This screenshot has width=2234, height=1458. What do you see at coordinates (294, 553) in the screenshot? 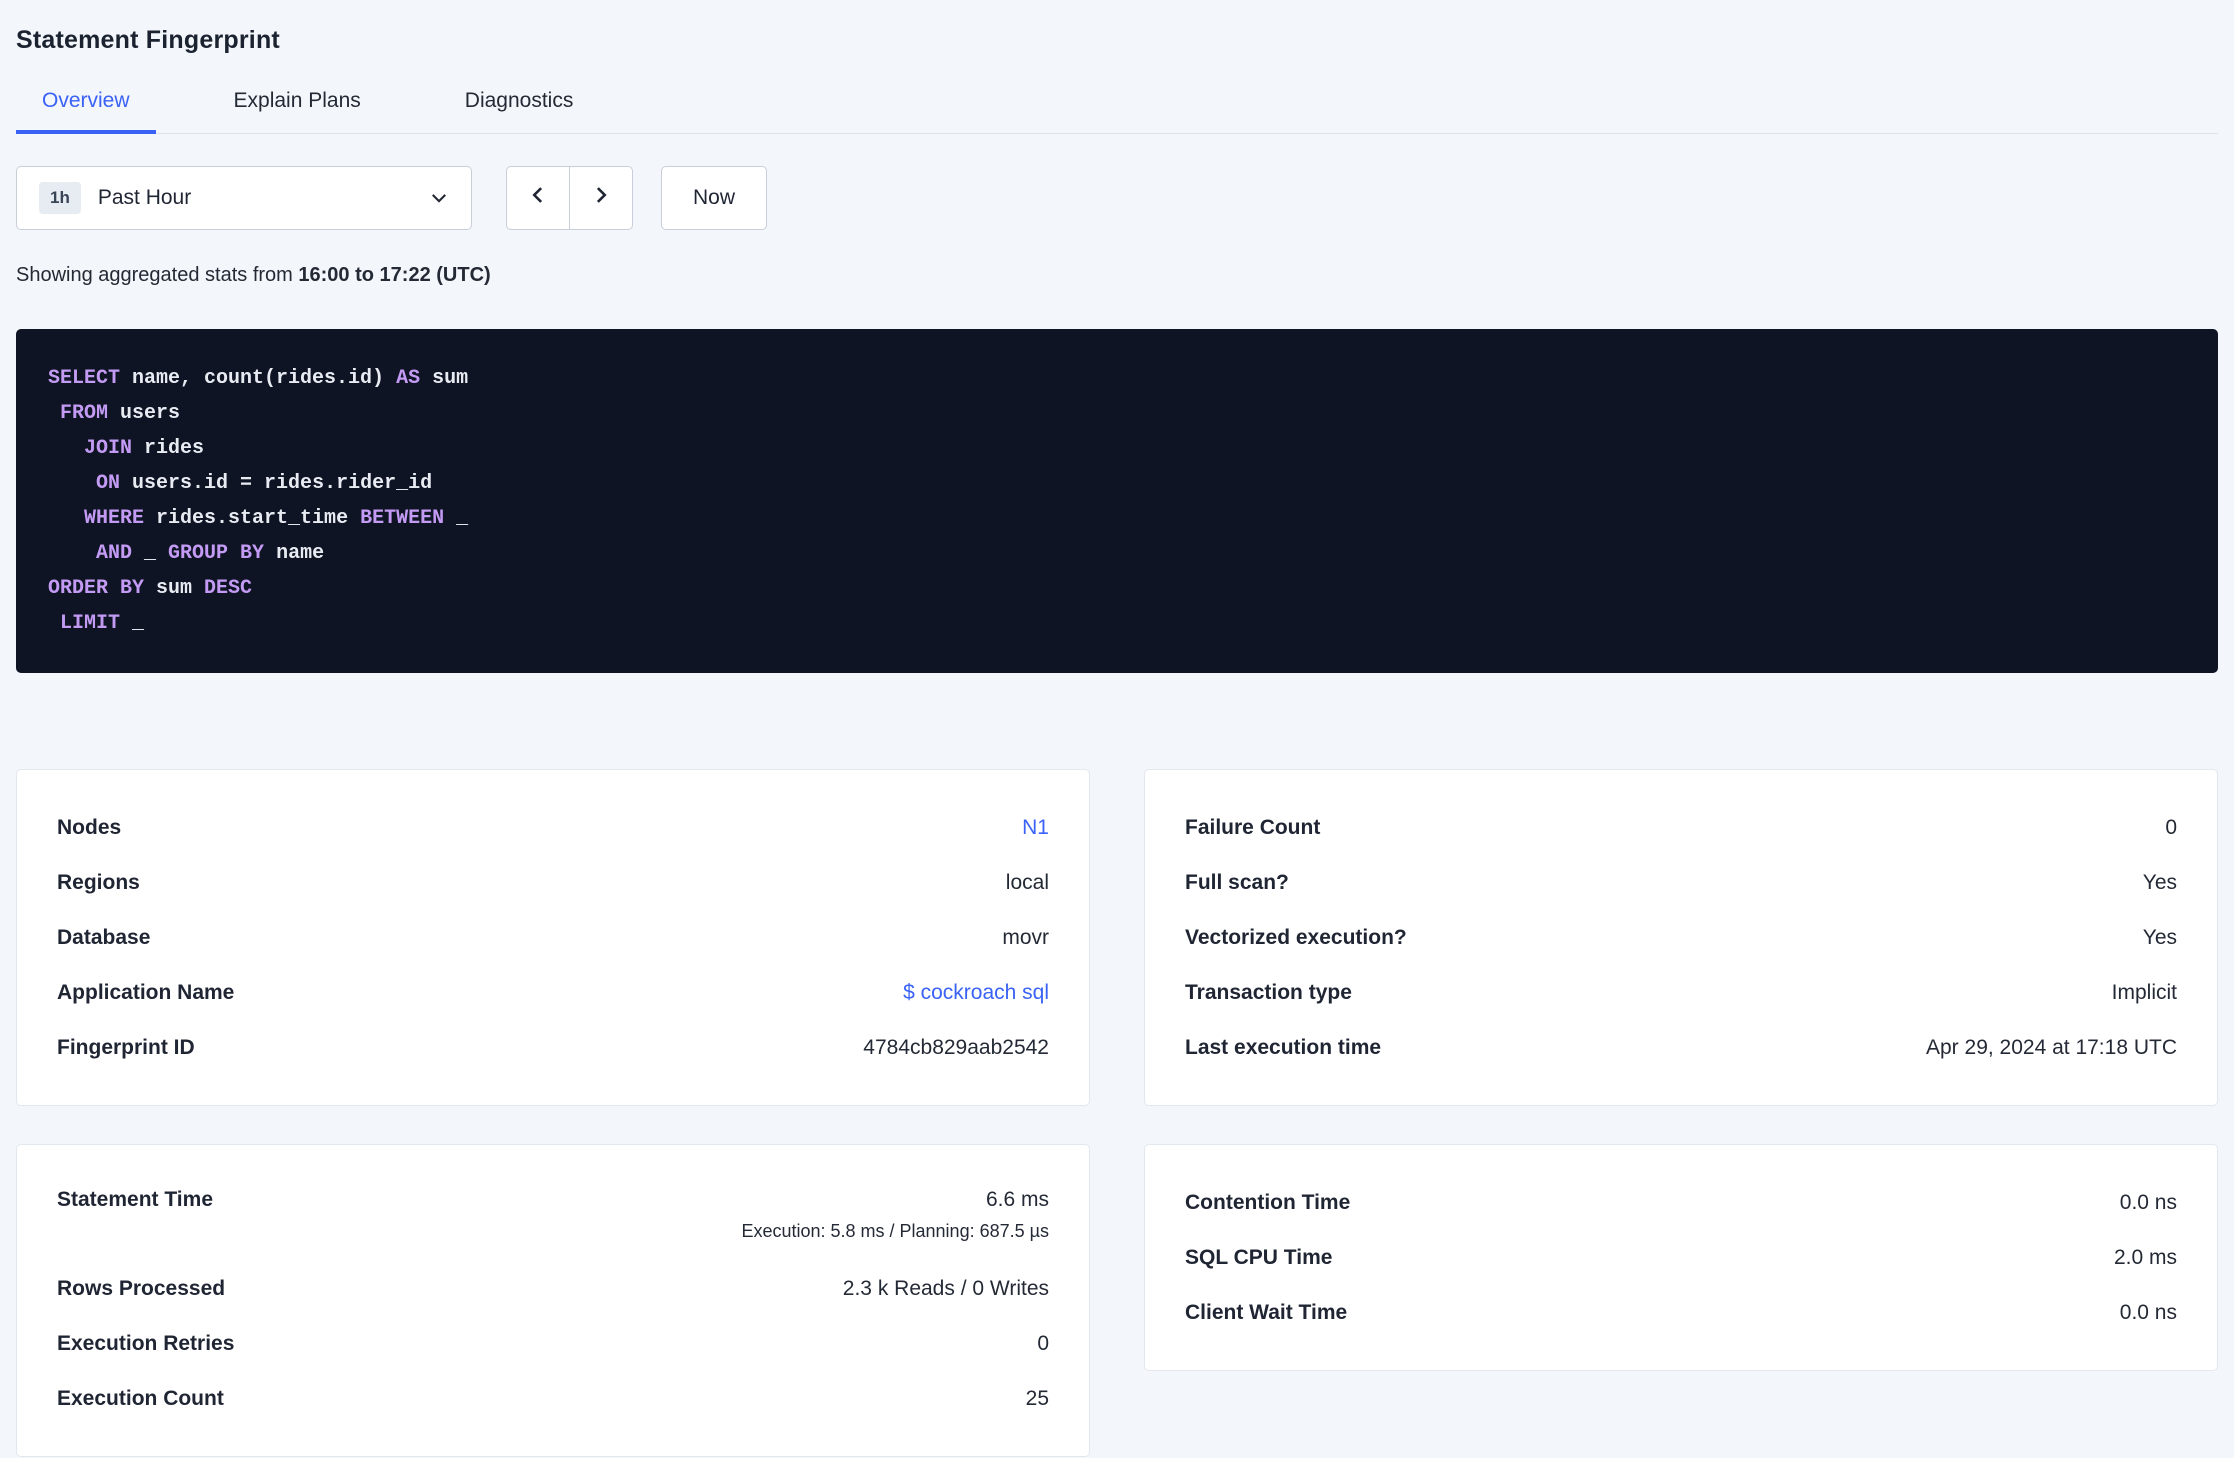
I see `sql-text: name` at bounding box center [294, 553].